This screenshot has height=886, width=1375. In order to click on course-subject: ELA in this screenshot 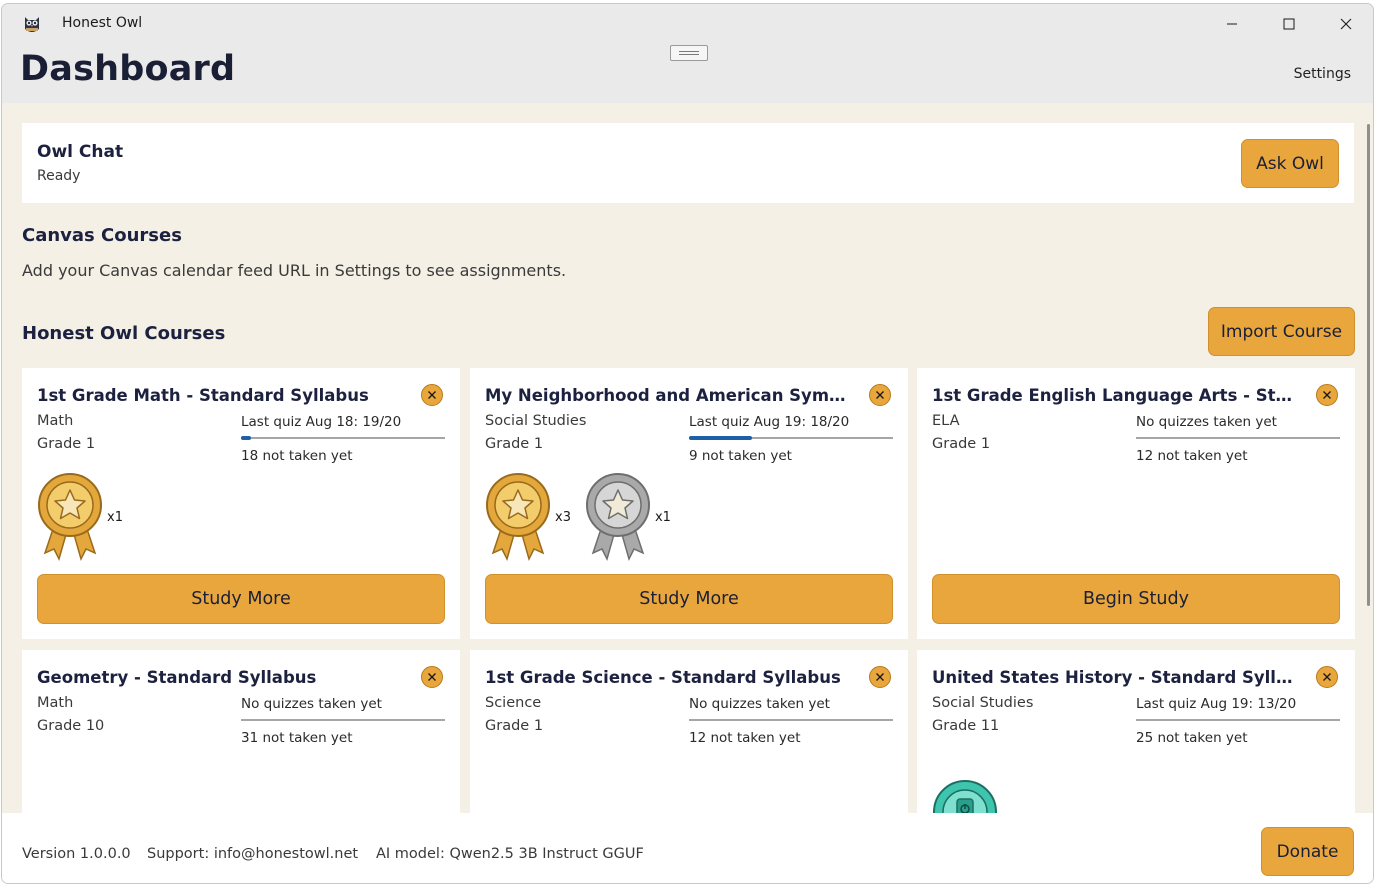, I will do `click(946, 421)`.